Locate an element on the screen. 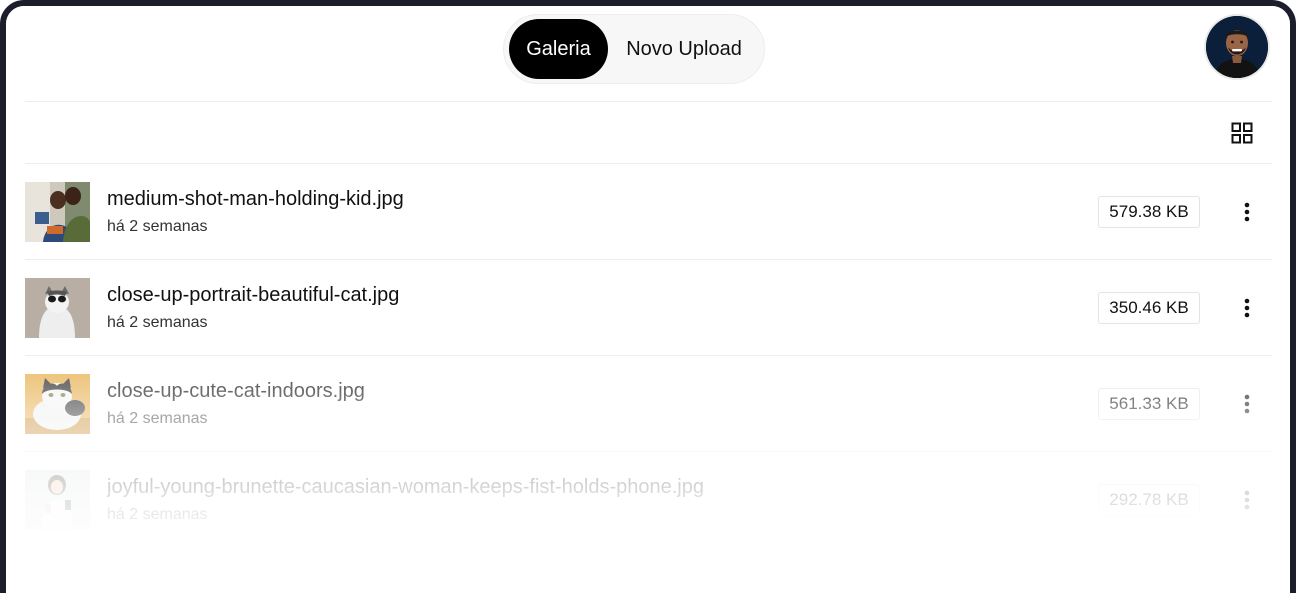 The width and height of the screenshot is (1296, 593). avatar-image is located at coordinates (1237, 47).